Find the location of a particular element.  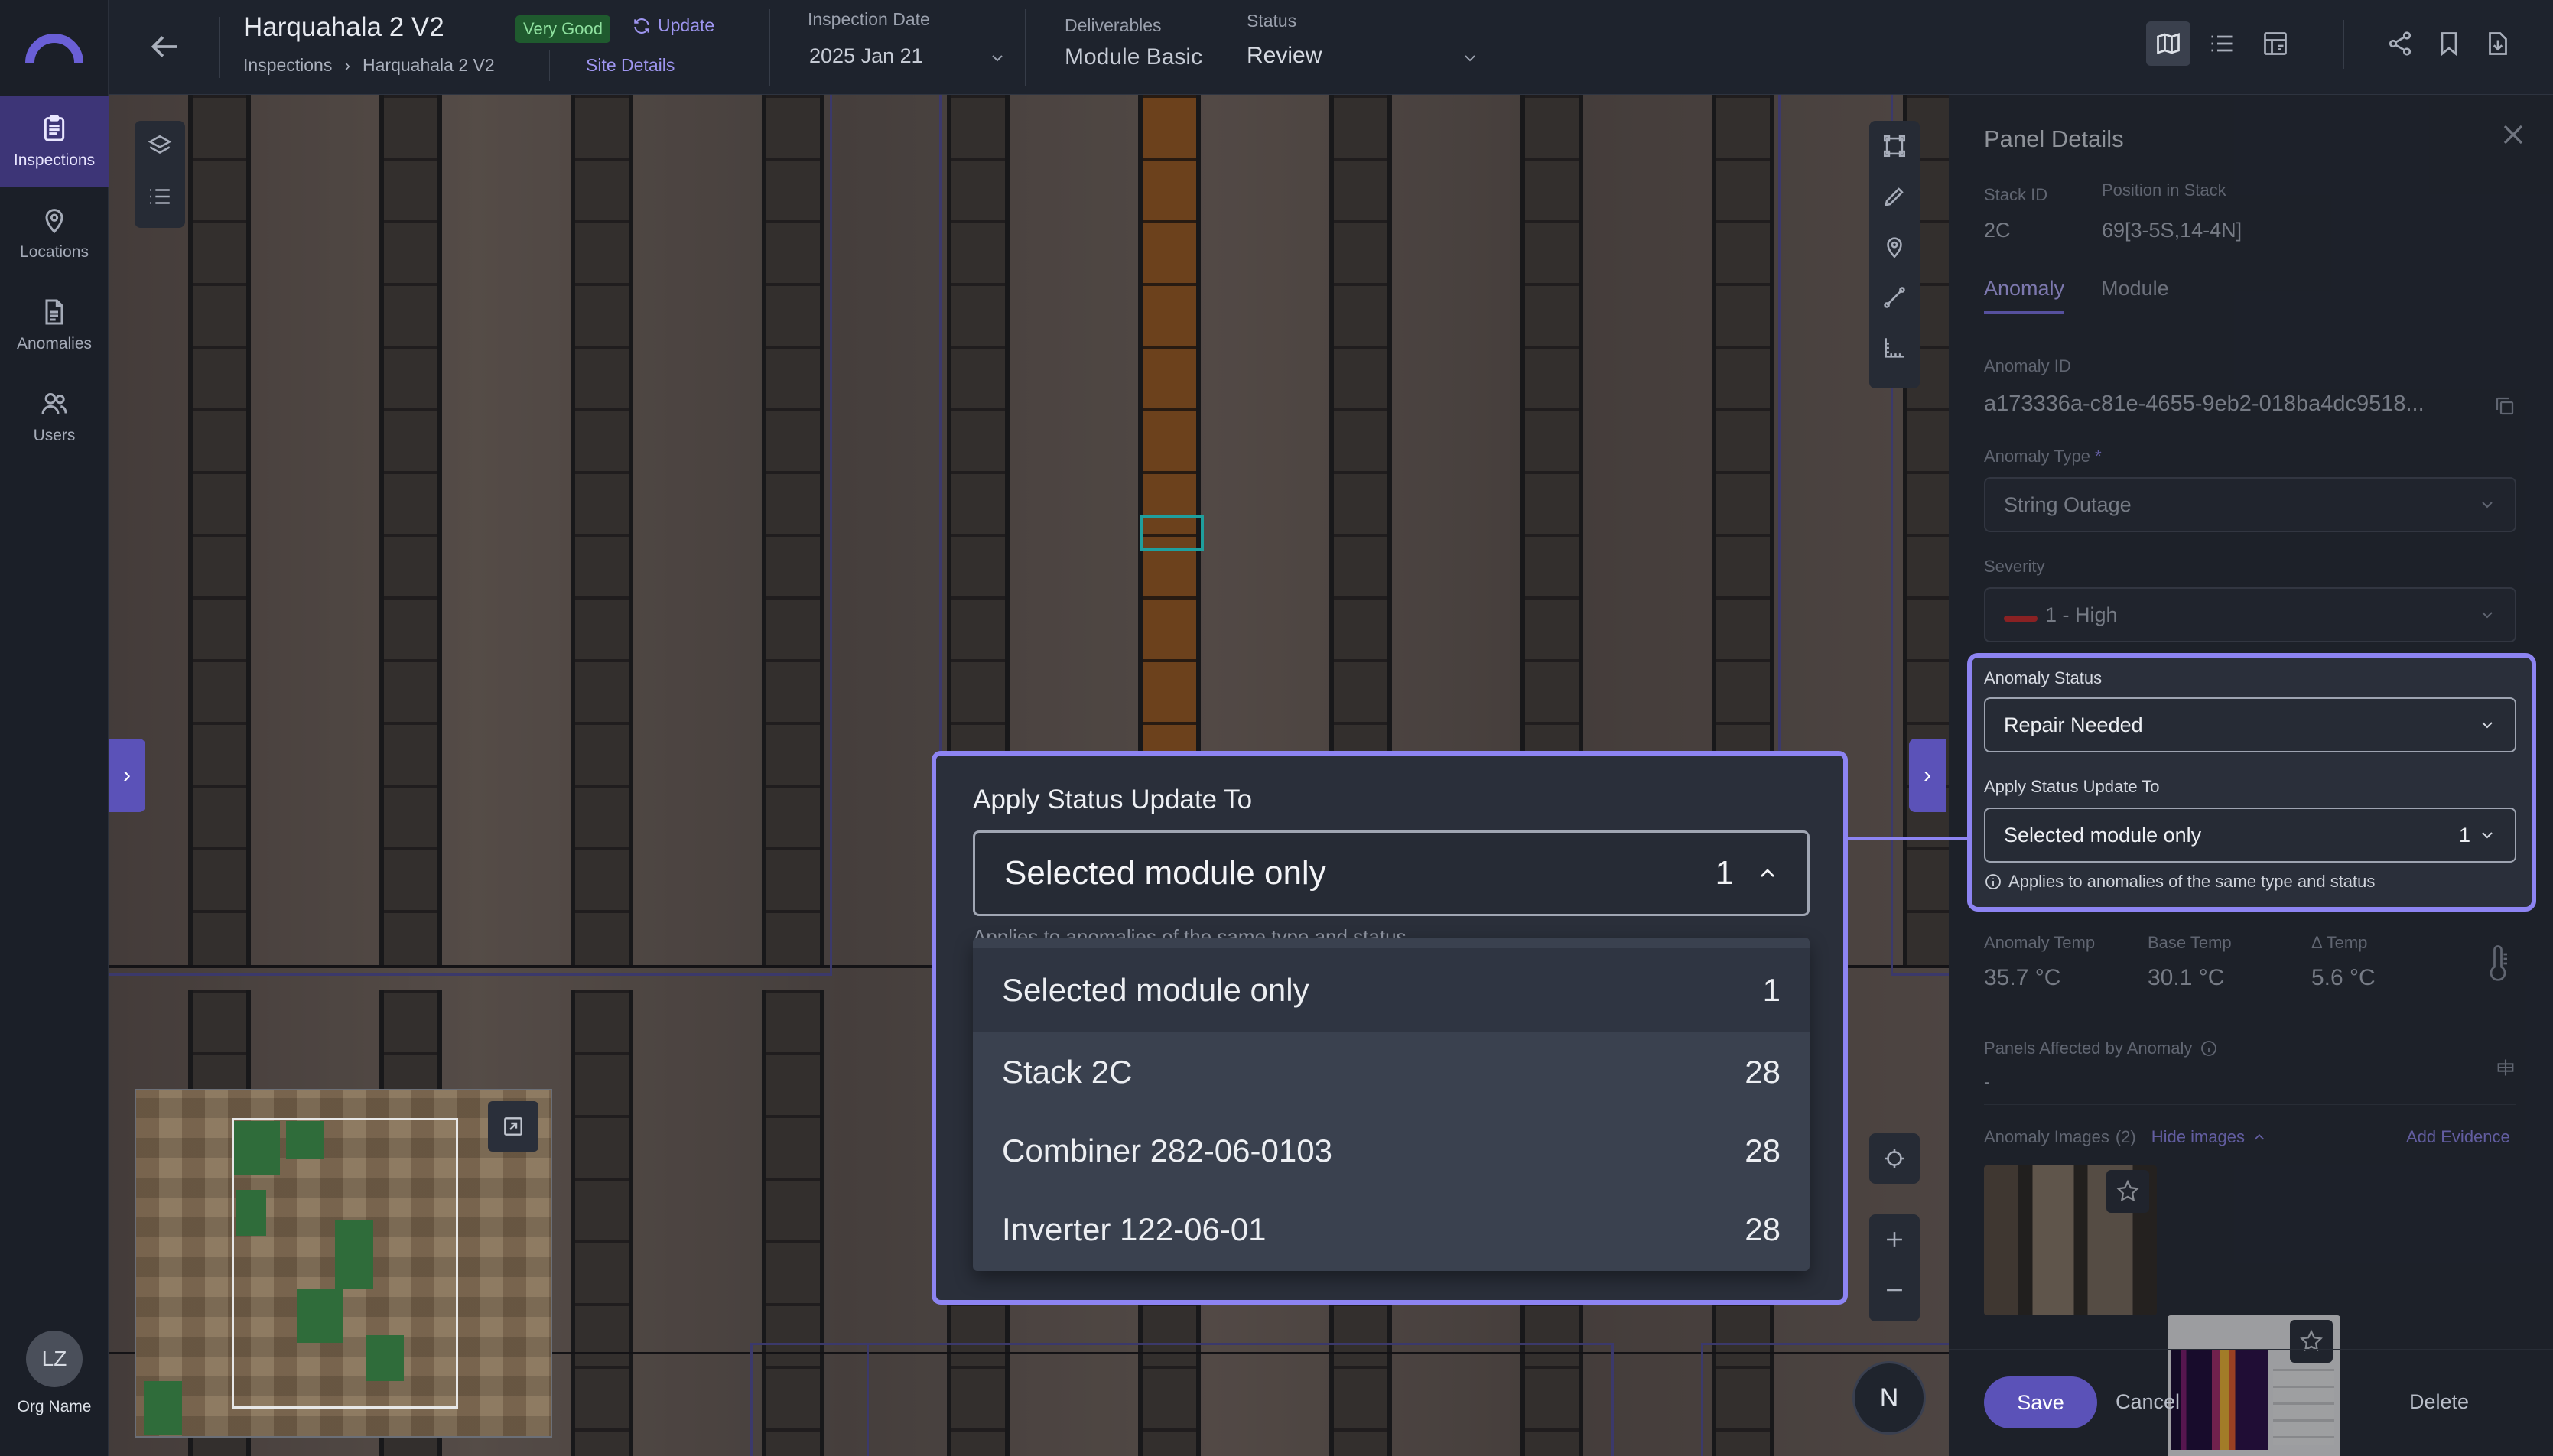

measure-angle-button is located at coordinates (1894, 348).